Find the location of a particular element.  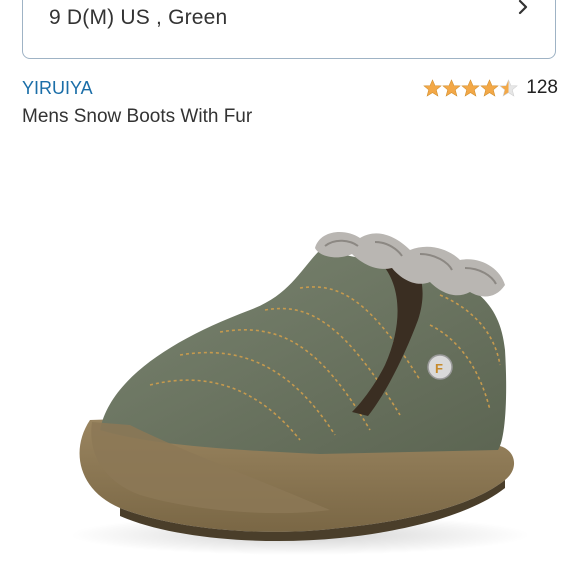

review-count: 128 is located at coordinates (542, 87).